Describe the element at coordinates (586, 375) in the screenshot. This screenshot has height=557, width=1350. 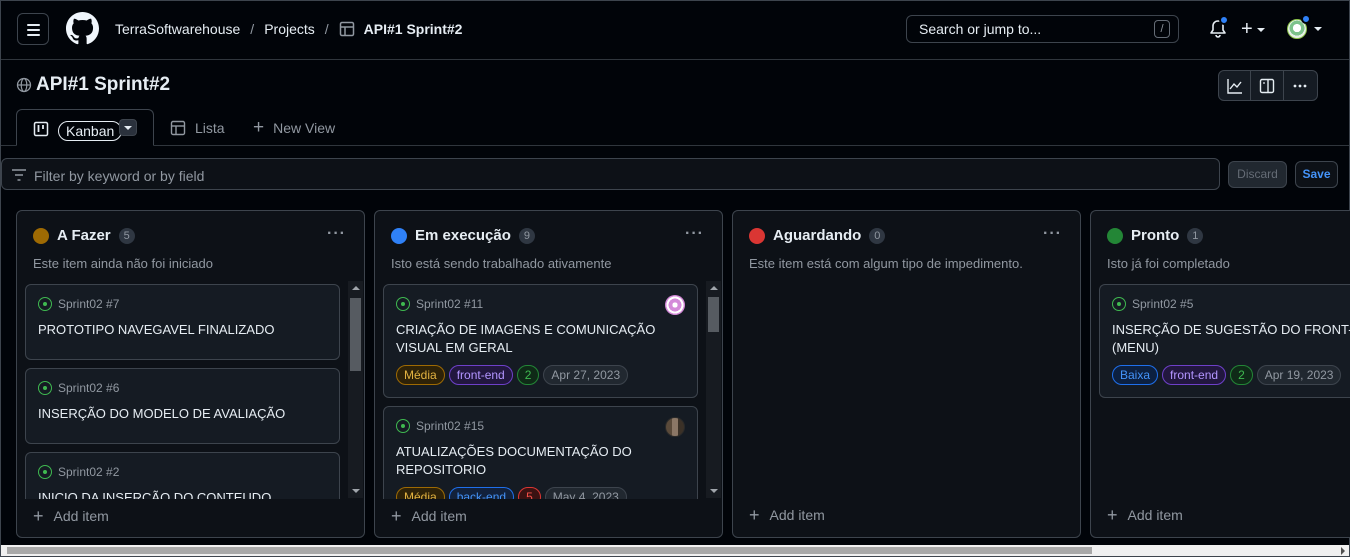
I see `date-label: Apr 27, 2023` at that location.